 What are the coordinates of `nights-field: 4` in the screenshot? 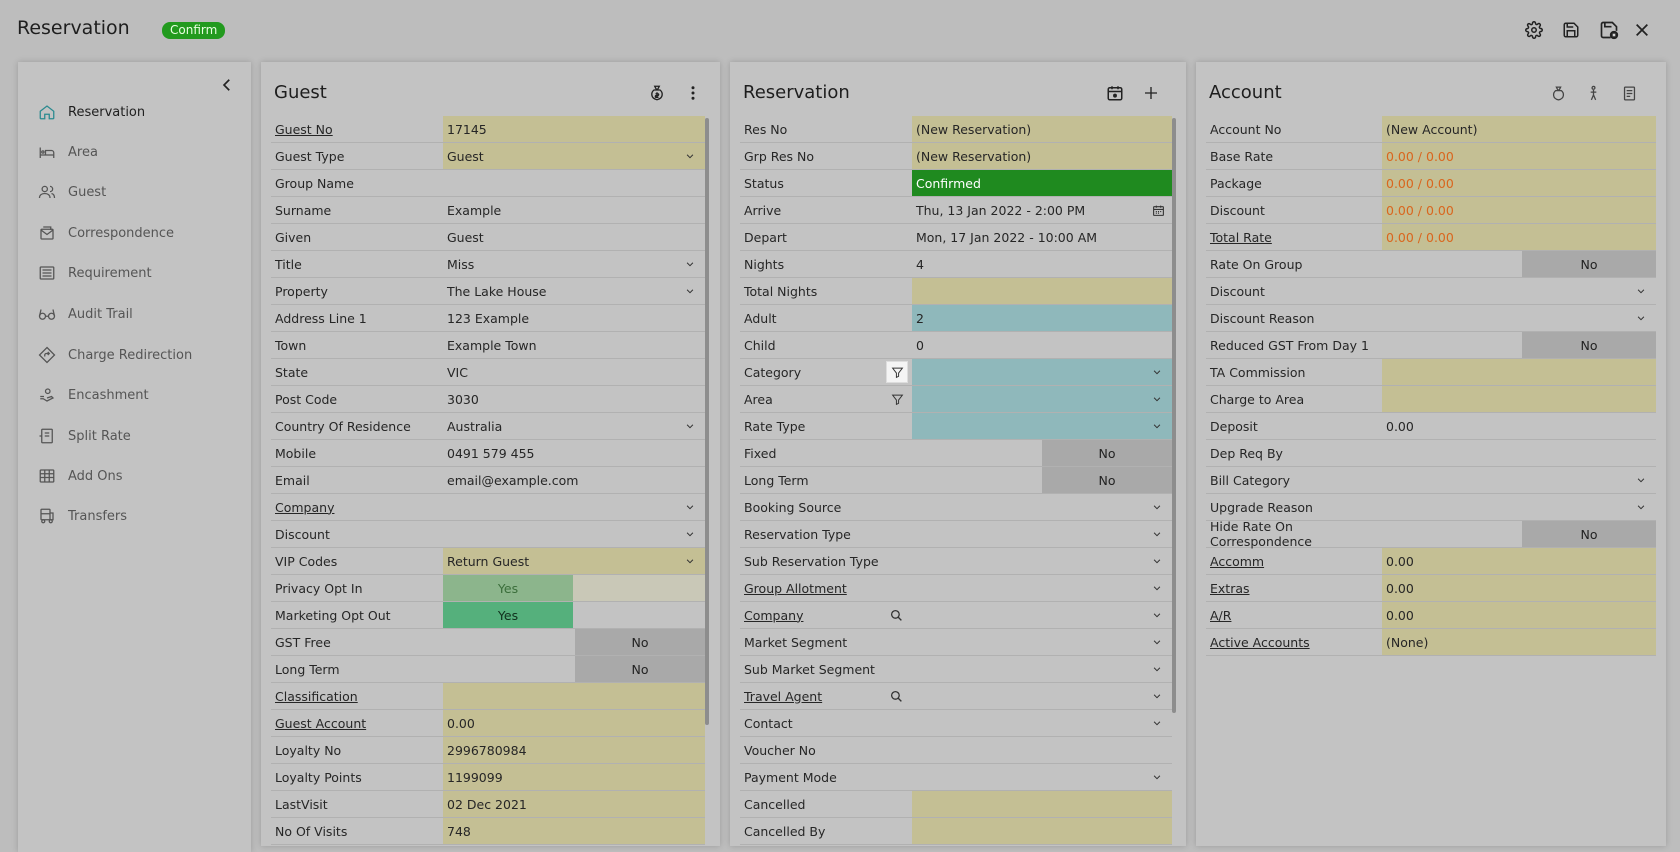 It's located at (1042, 264).